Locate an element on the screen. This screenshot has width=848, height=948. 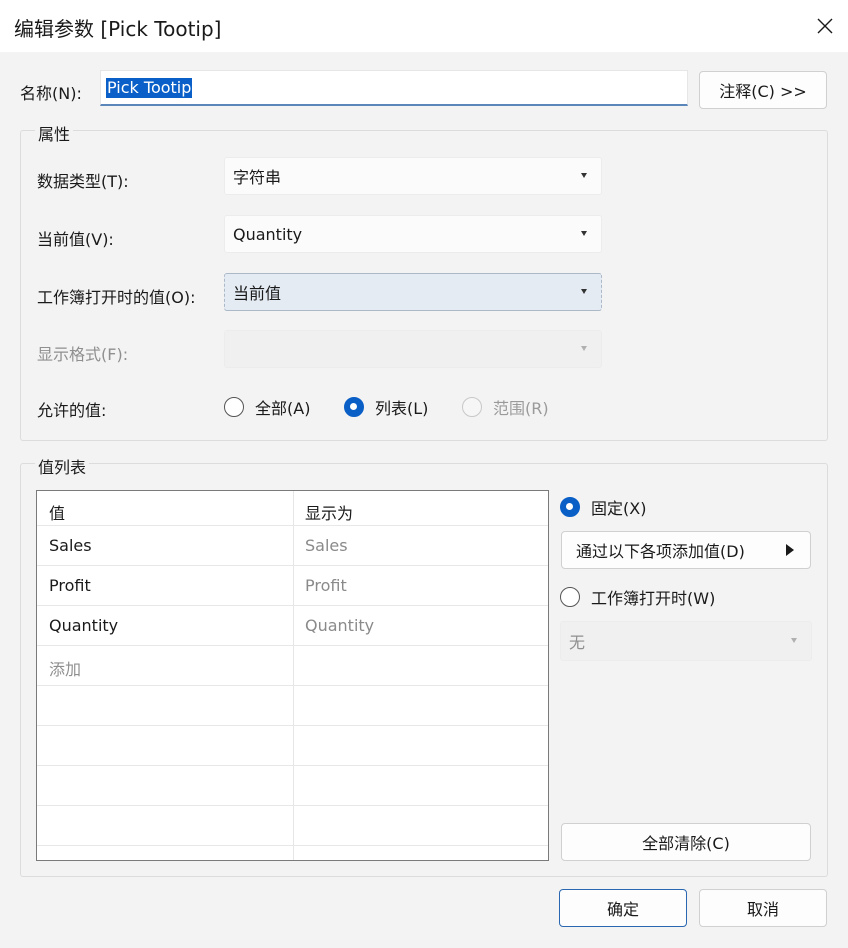
current-value-value: Quantity is located at coordinates (268, 234).